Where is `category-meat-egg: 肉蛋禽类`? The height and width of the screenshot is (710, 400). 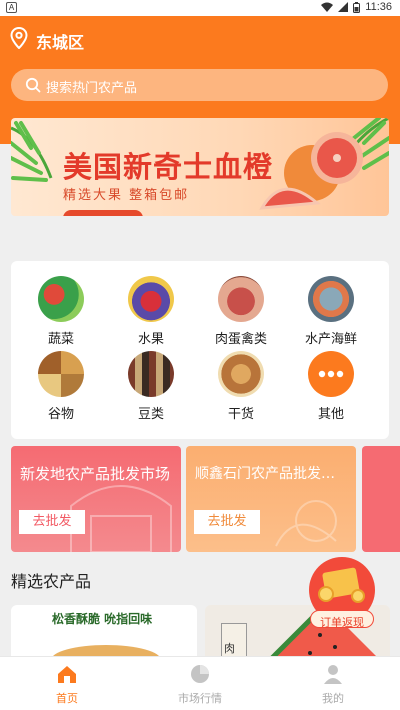
category-meat-egg: 肉蛋禽类 is located at coordinates (241, 311).